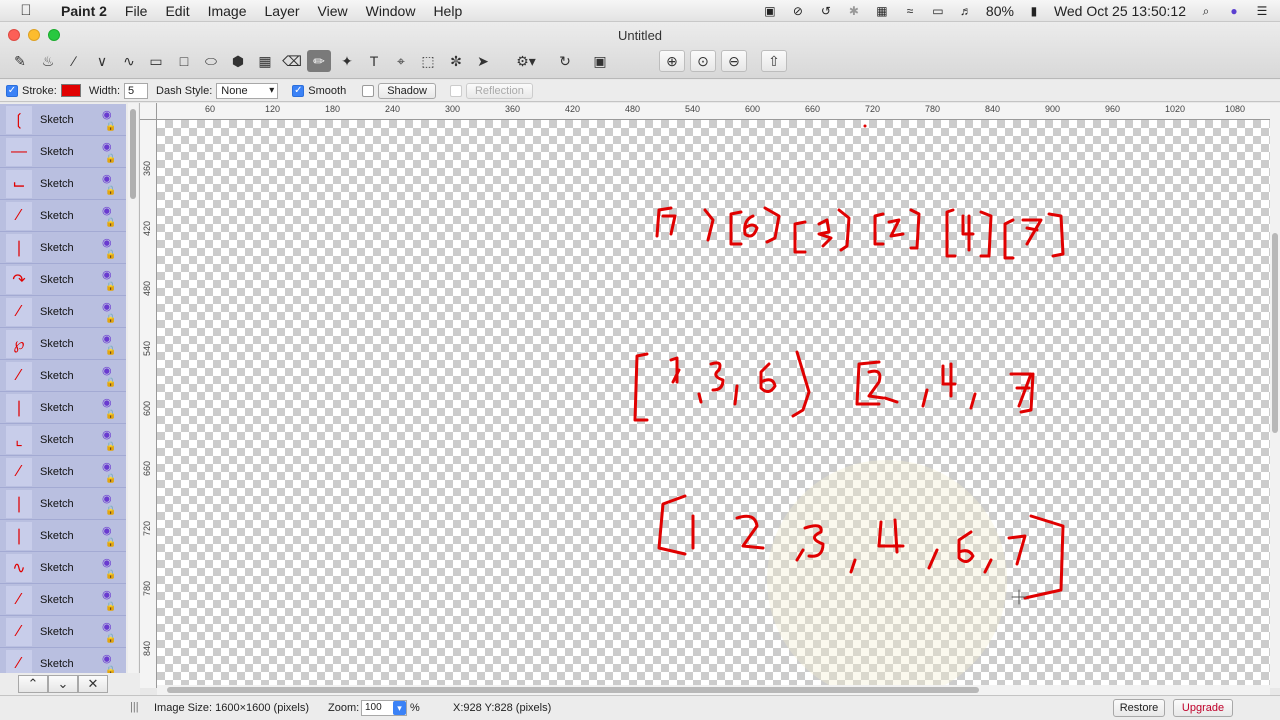 This screenshot has width=1280, height=720. I want to click on menu-image: Image, so click(227, 11).